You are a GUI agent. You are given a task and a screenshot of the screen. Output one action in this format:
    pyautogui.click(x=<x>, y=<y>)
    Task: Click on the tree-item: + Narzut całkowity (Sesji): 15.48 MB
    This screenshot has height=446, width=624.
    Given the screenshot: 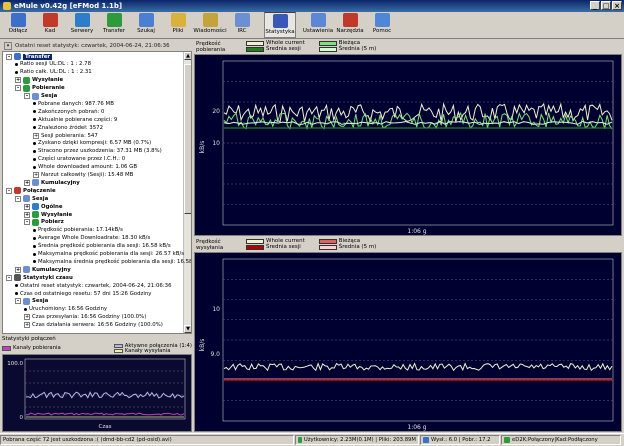 What is the action you would take?
    pyautogui.click(x=83, y=175)
    